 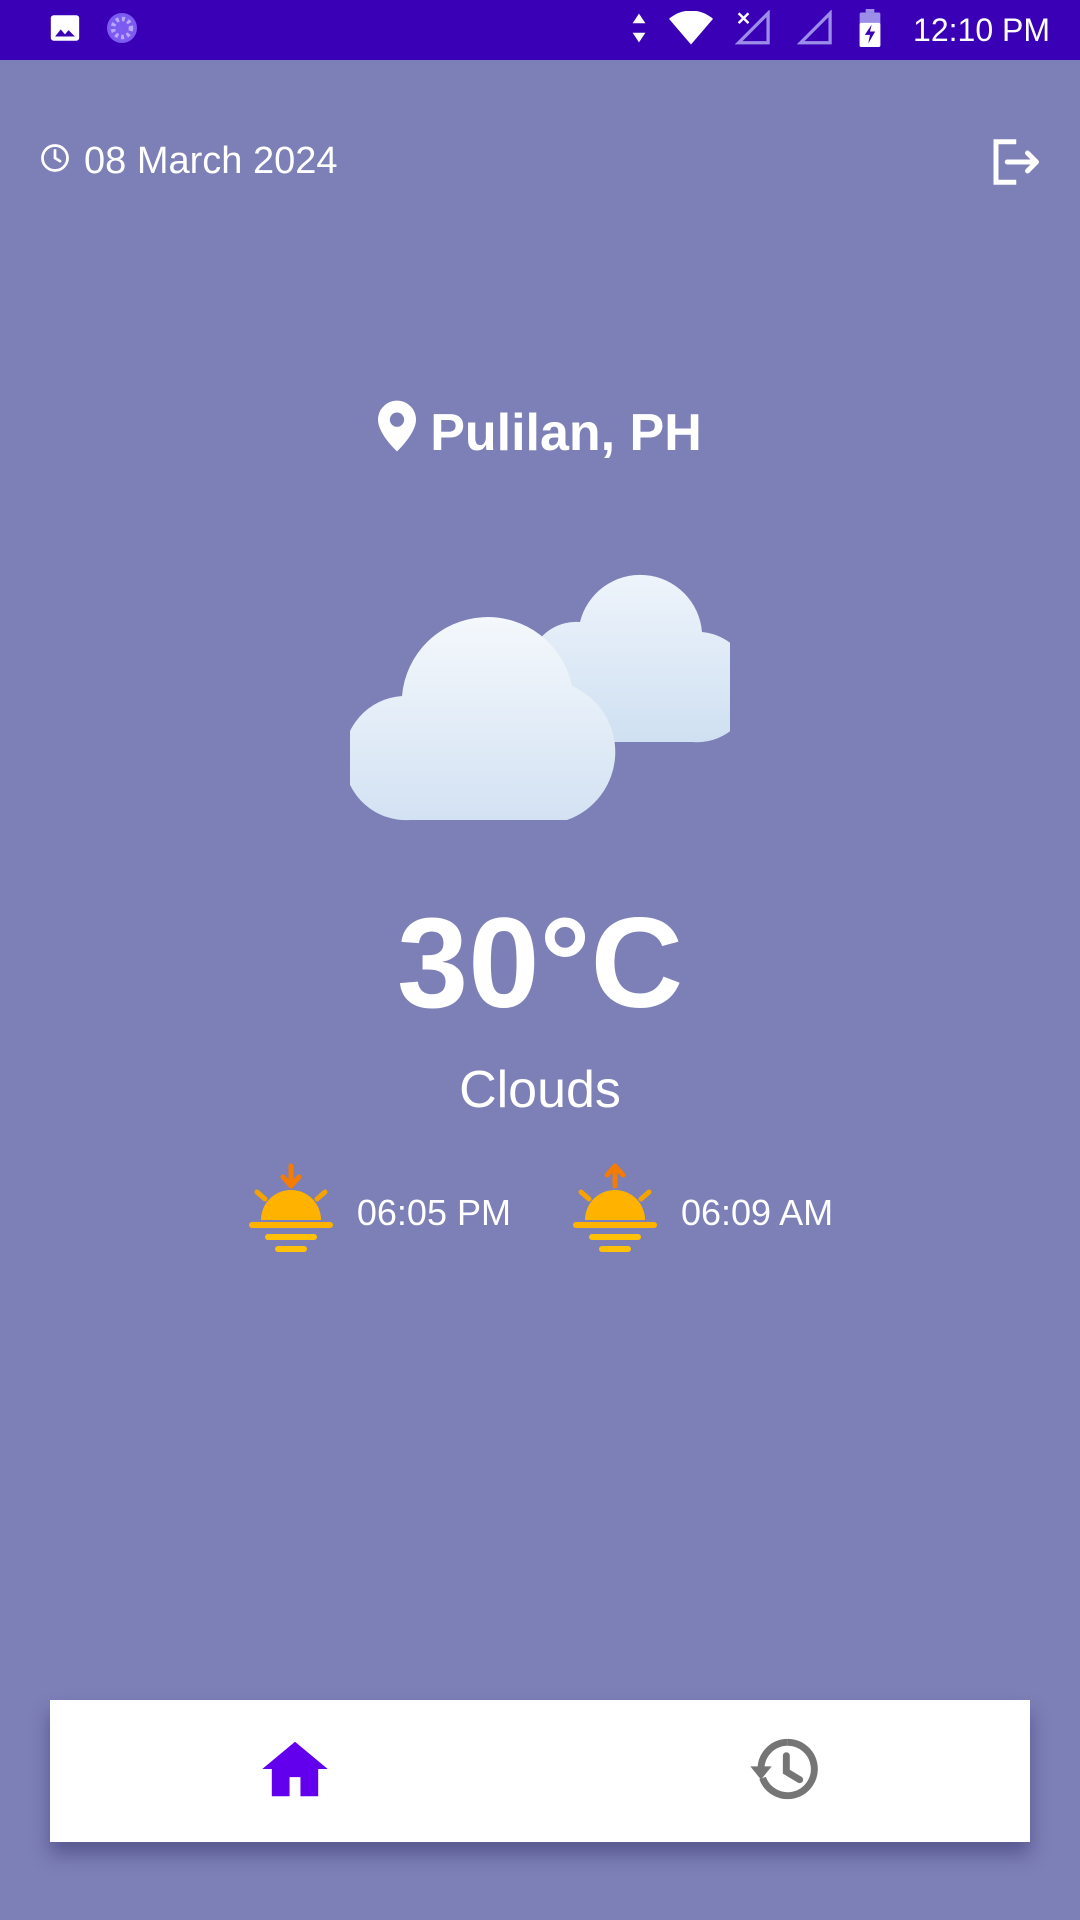 I want to click on location-name: Pulilan, PH, so click(x=566, y=432).